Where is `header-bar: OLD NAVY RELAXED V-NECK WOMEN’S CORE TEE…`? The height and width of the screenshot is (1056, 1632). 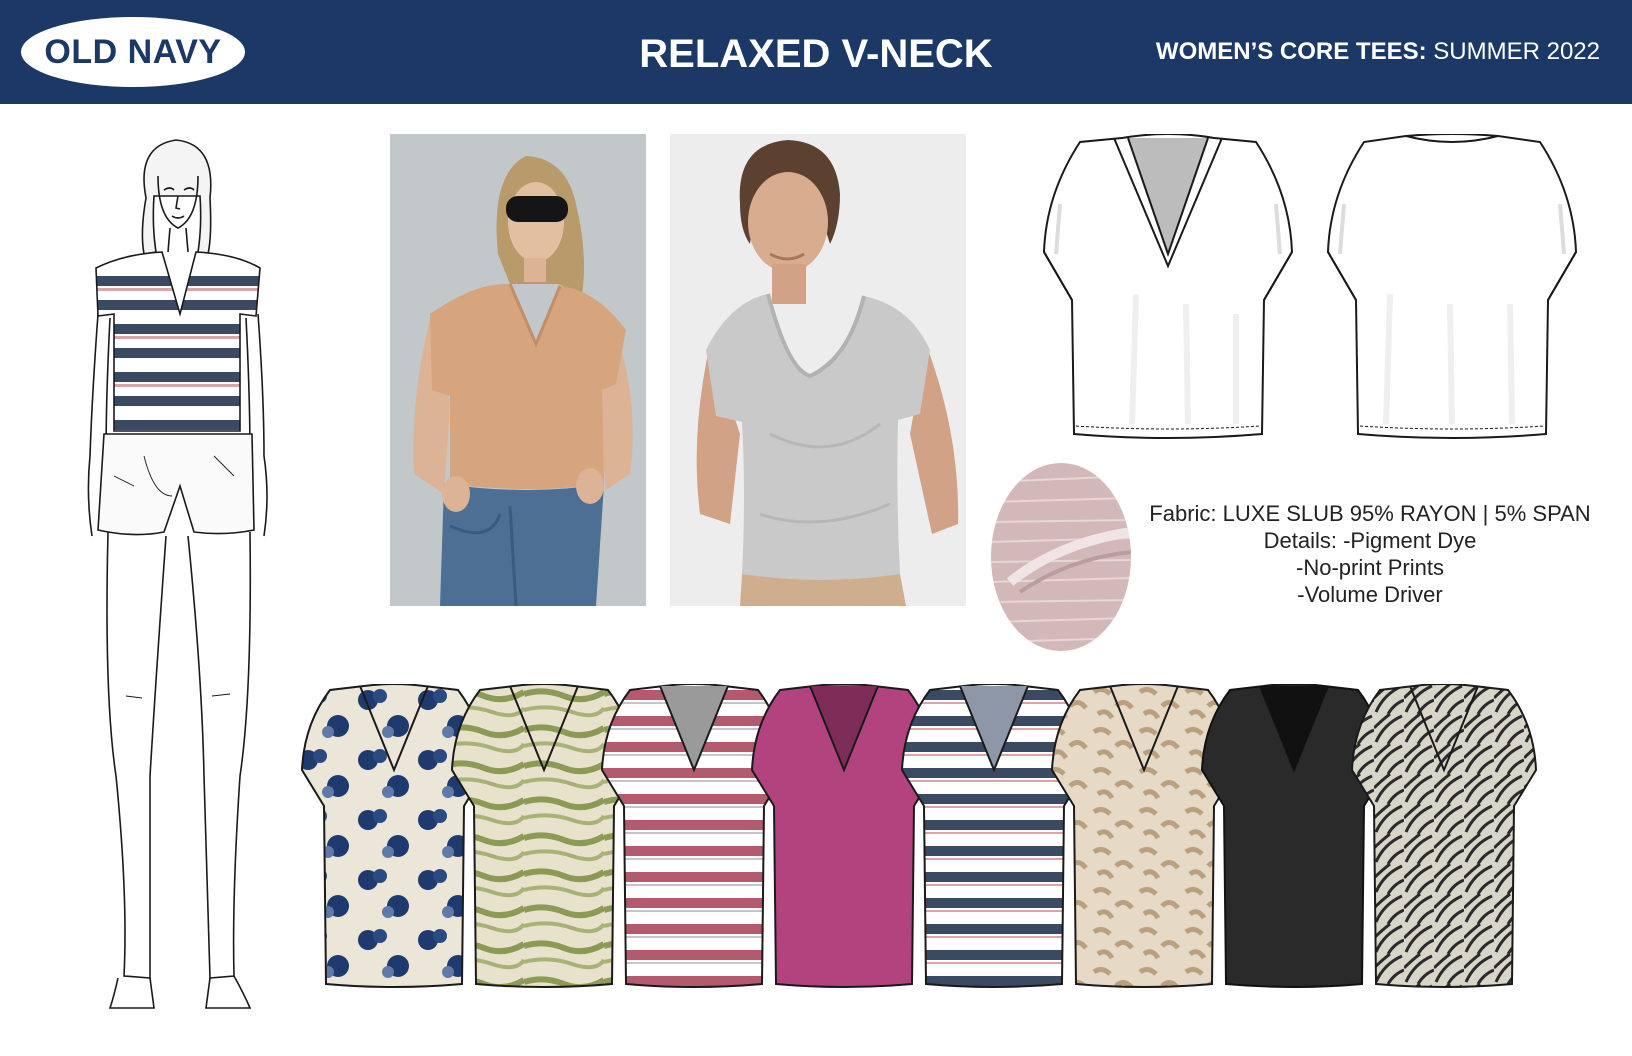
header-bar: OLD NAVY RELAXED V-NECK WOMEN’S CORE TEE… is located at coordinates (816, 52).